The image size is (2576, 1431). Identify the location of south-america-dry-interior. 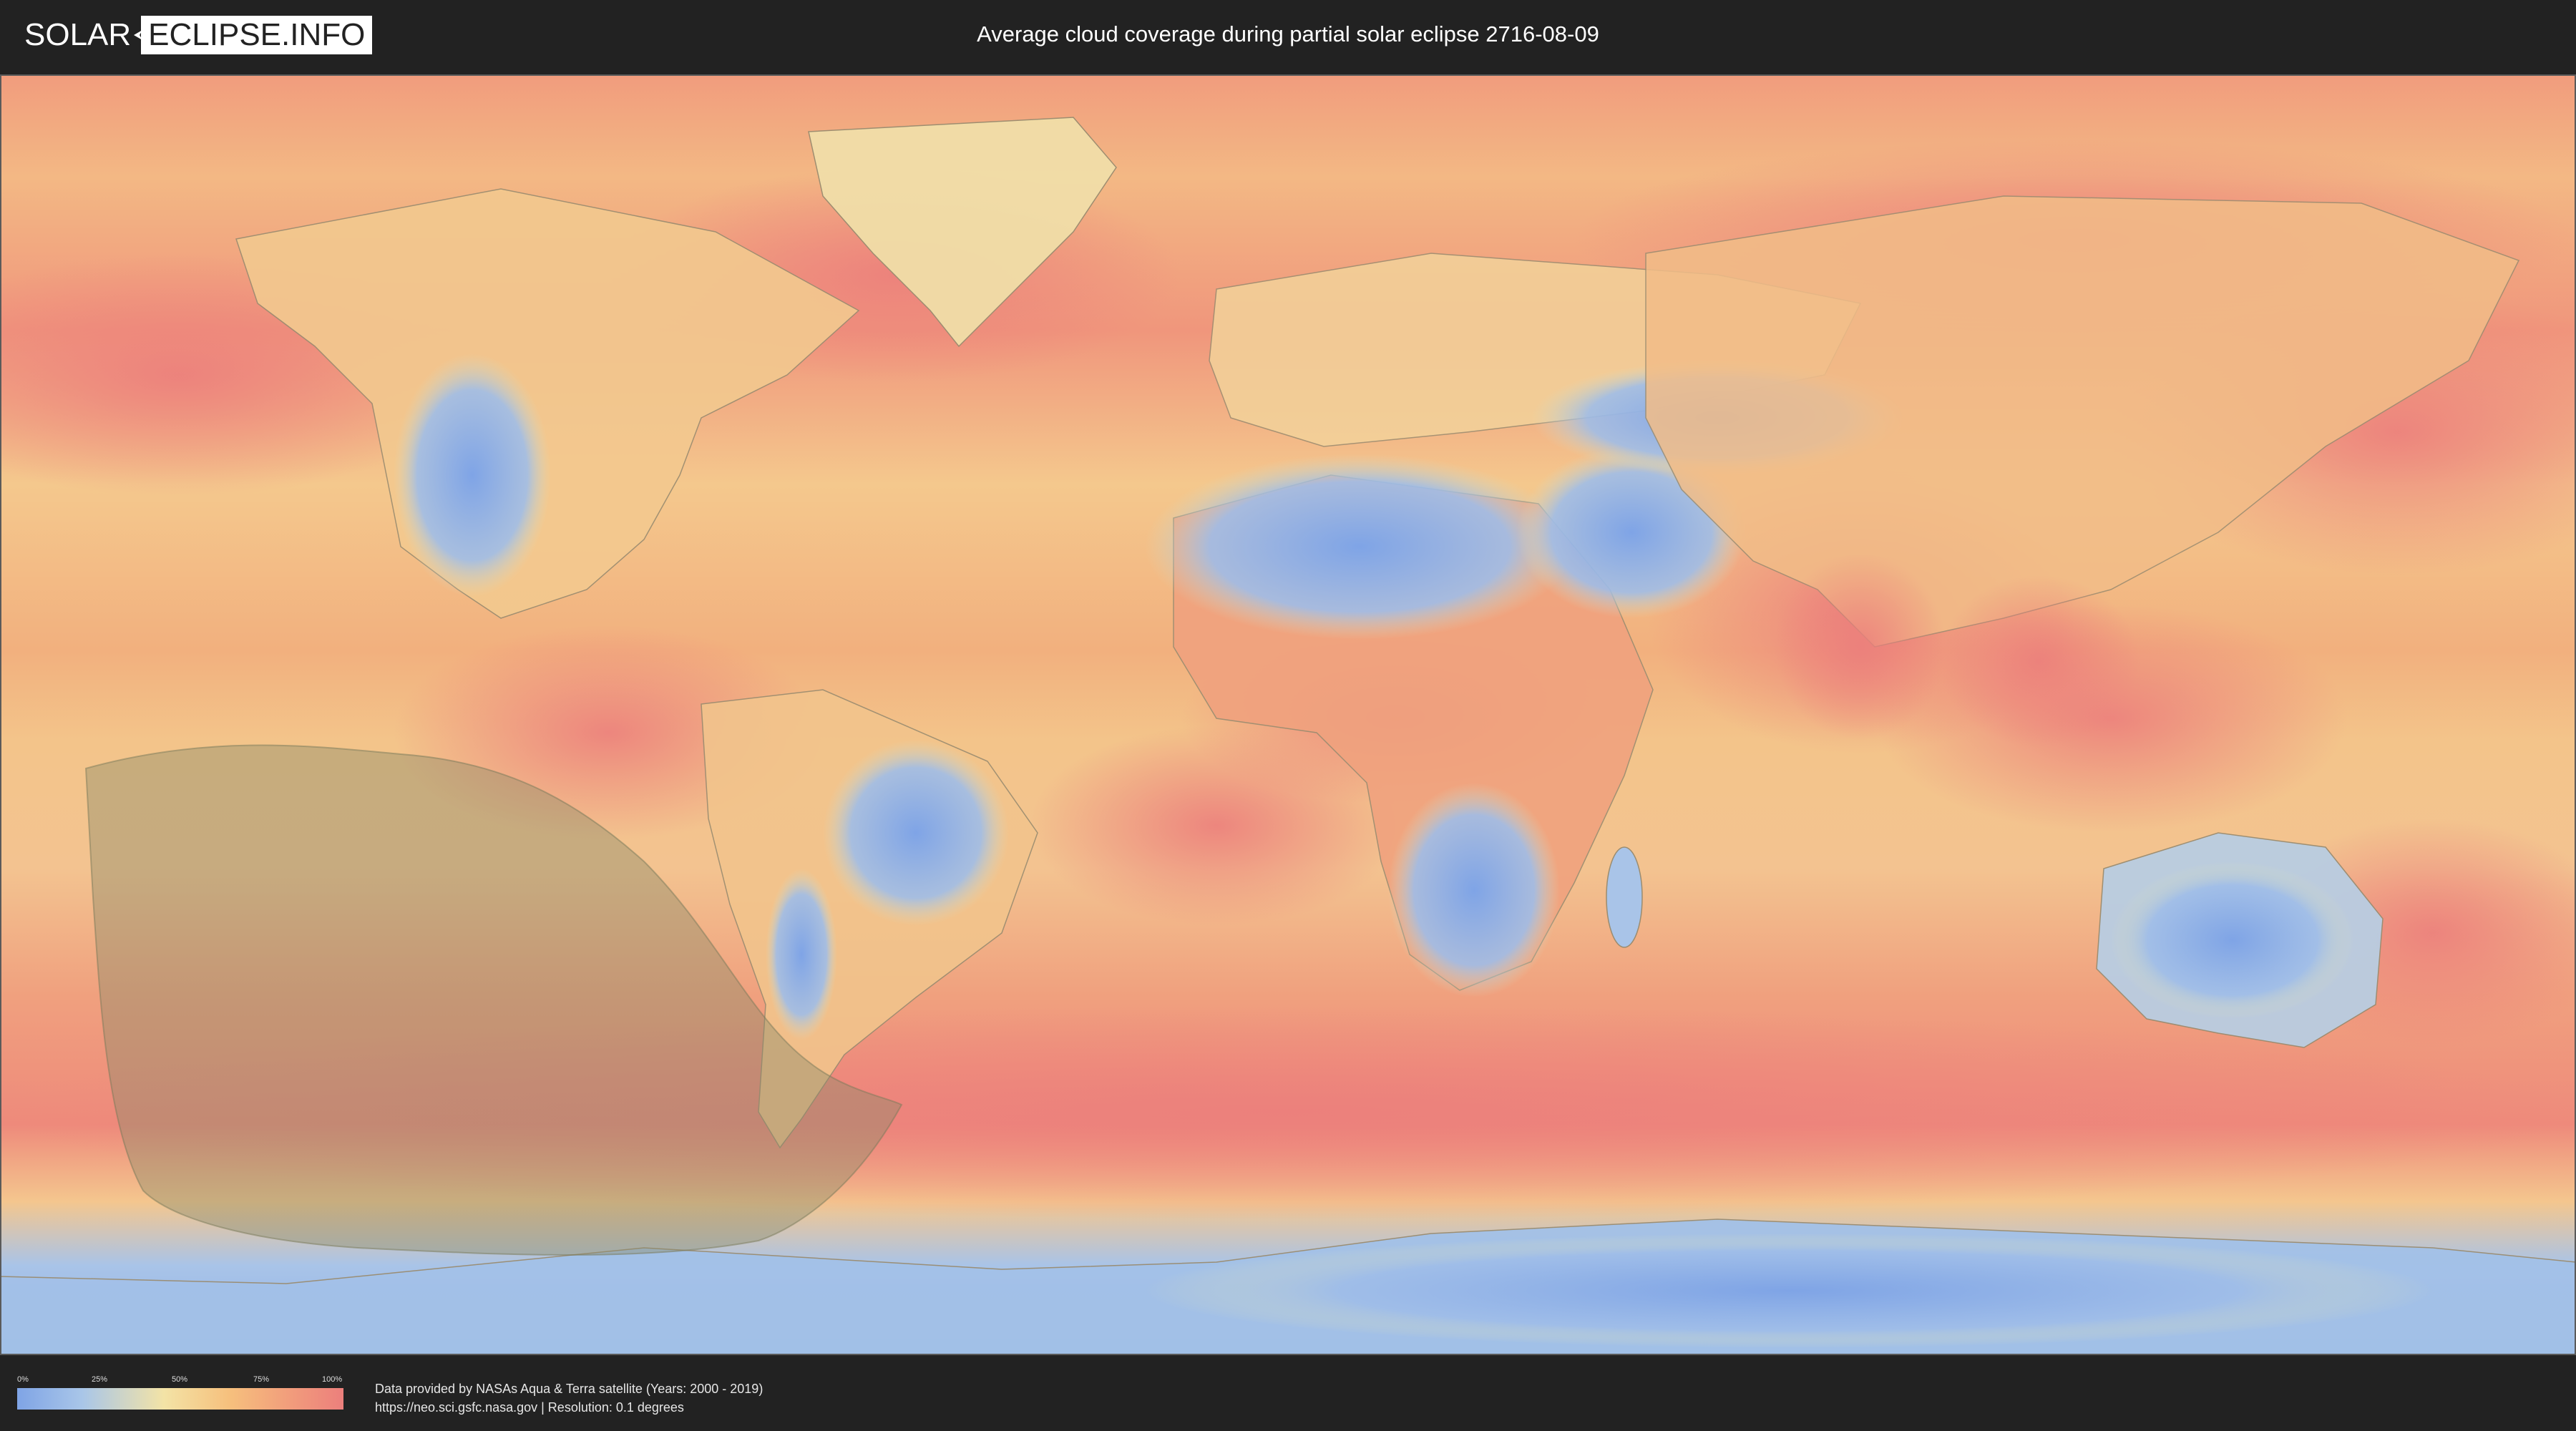
(916, 833).